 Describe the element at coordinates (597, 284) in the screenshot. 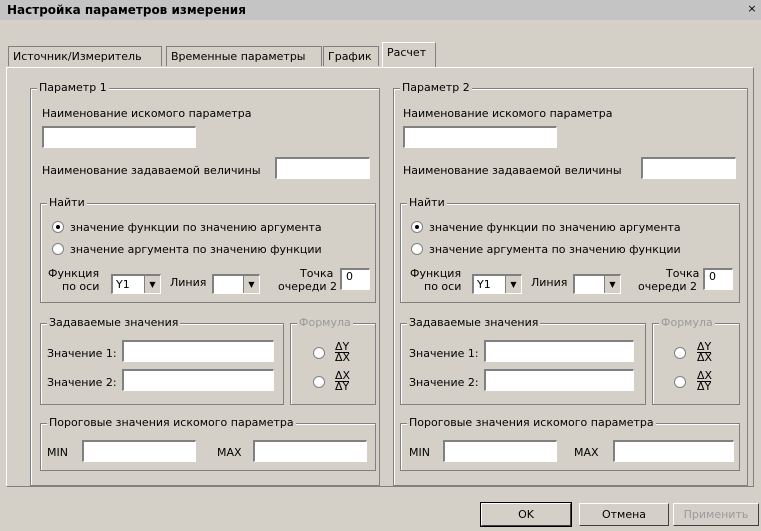

I see `param2-line-select: ▼` at that location.